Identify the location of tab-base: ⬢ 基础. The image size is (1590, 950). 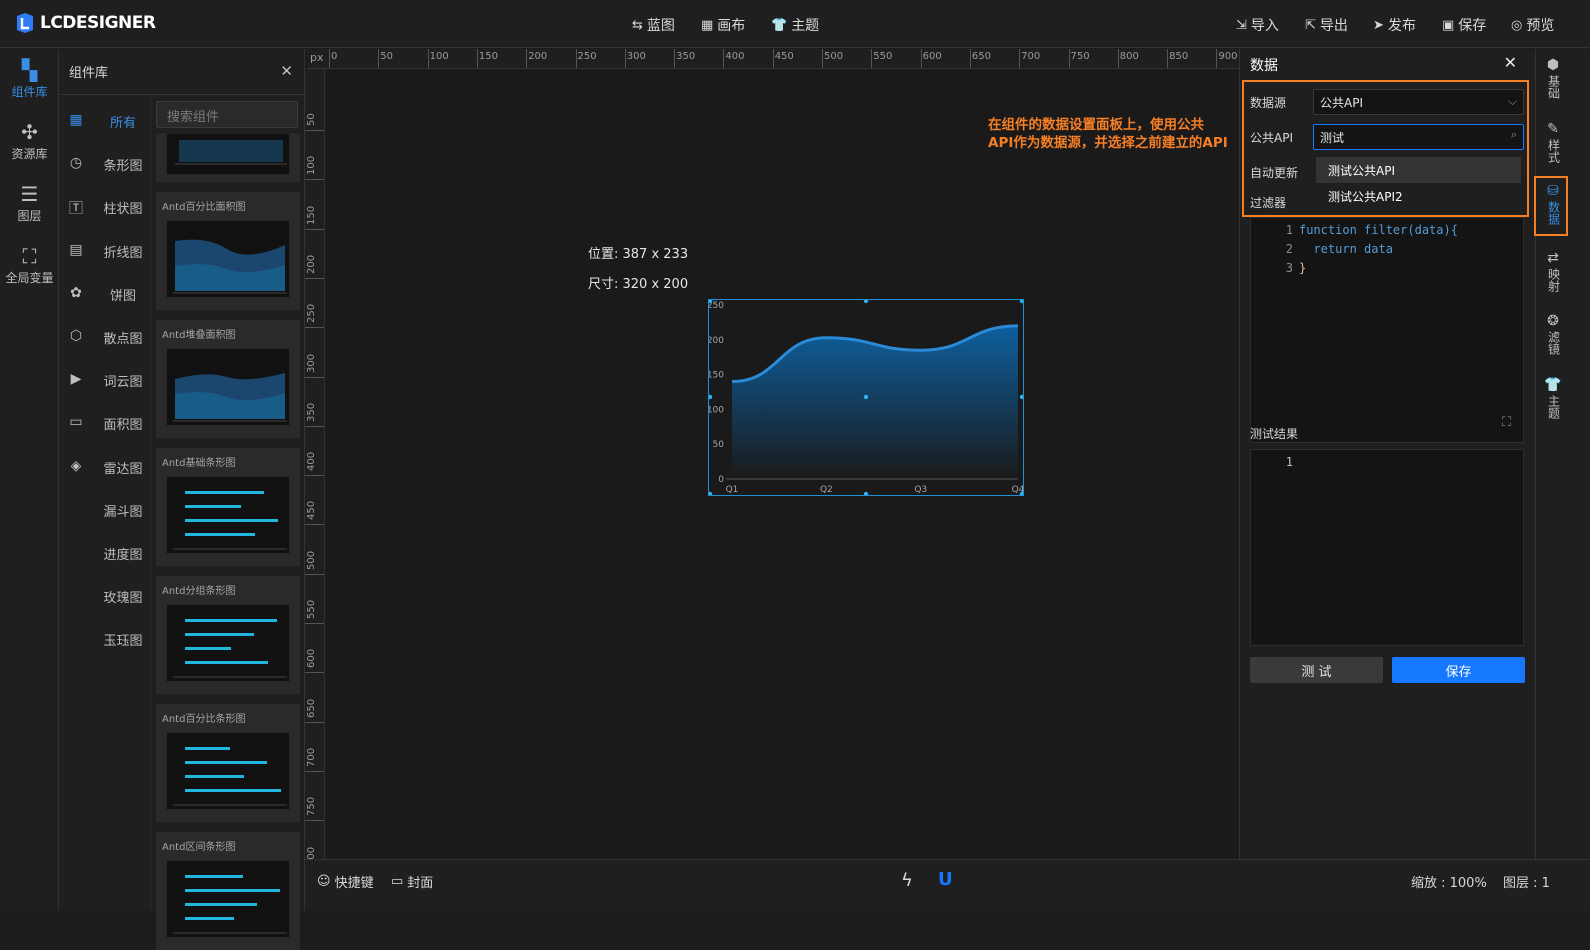
(1553, 80).